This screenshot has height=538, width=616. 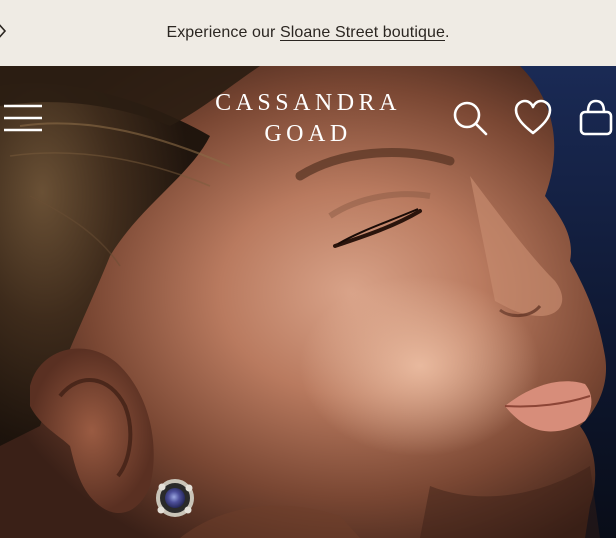 I want to click on announcement-prefix: Experience our, so click(x=223, y=32).